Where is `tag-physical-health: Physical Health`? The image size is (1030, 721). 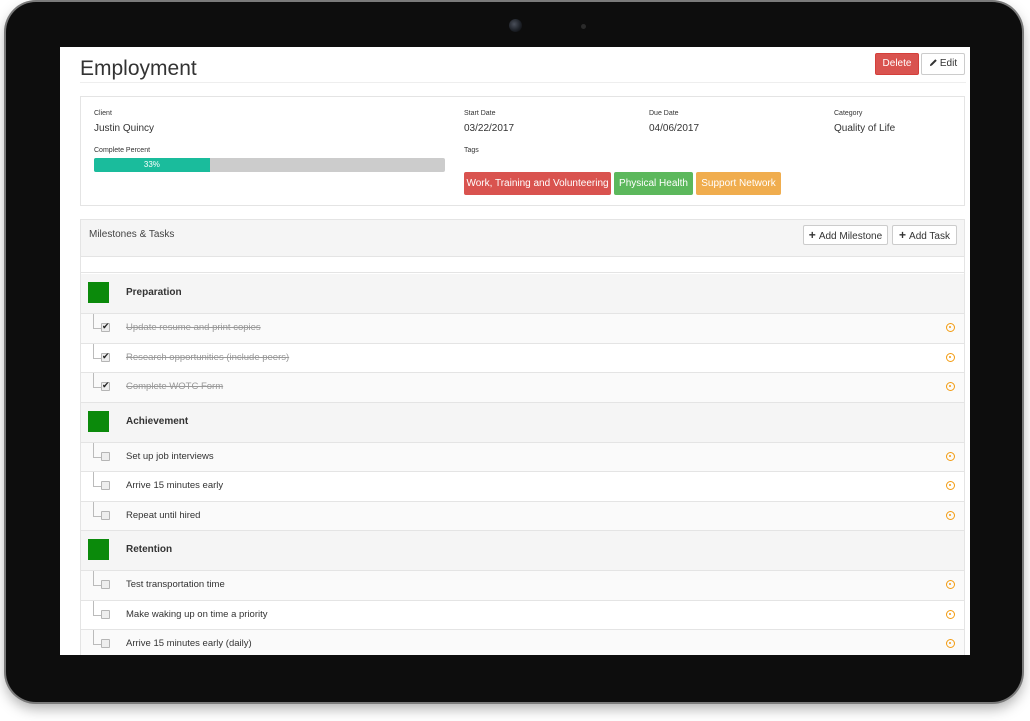 tag-physical-health: Physical Health is located at coordinates (653, 183).